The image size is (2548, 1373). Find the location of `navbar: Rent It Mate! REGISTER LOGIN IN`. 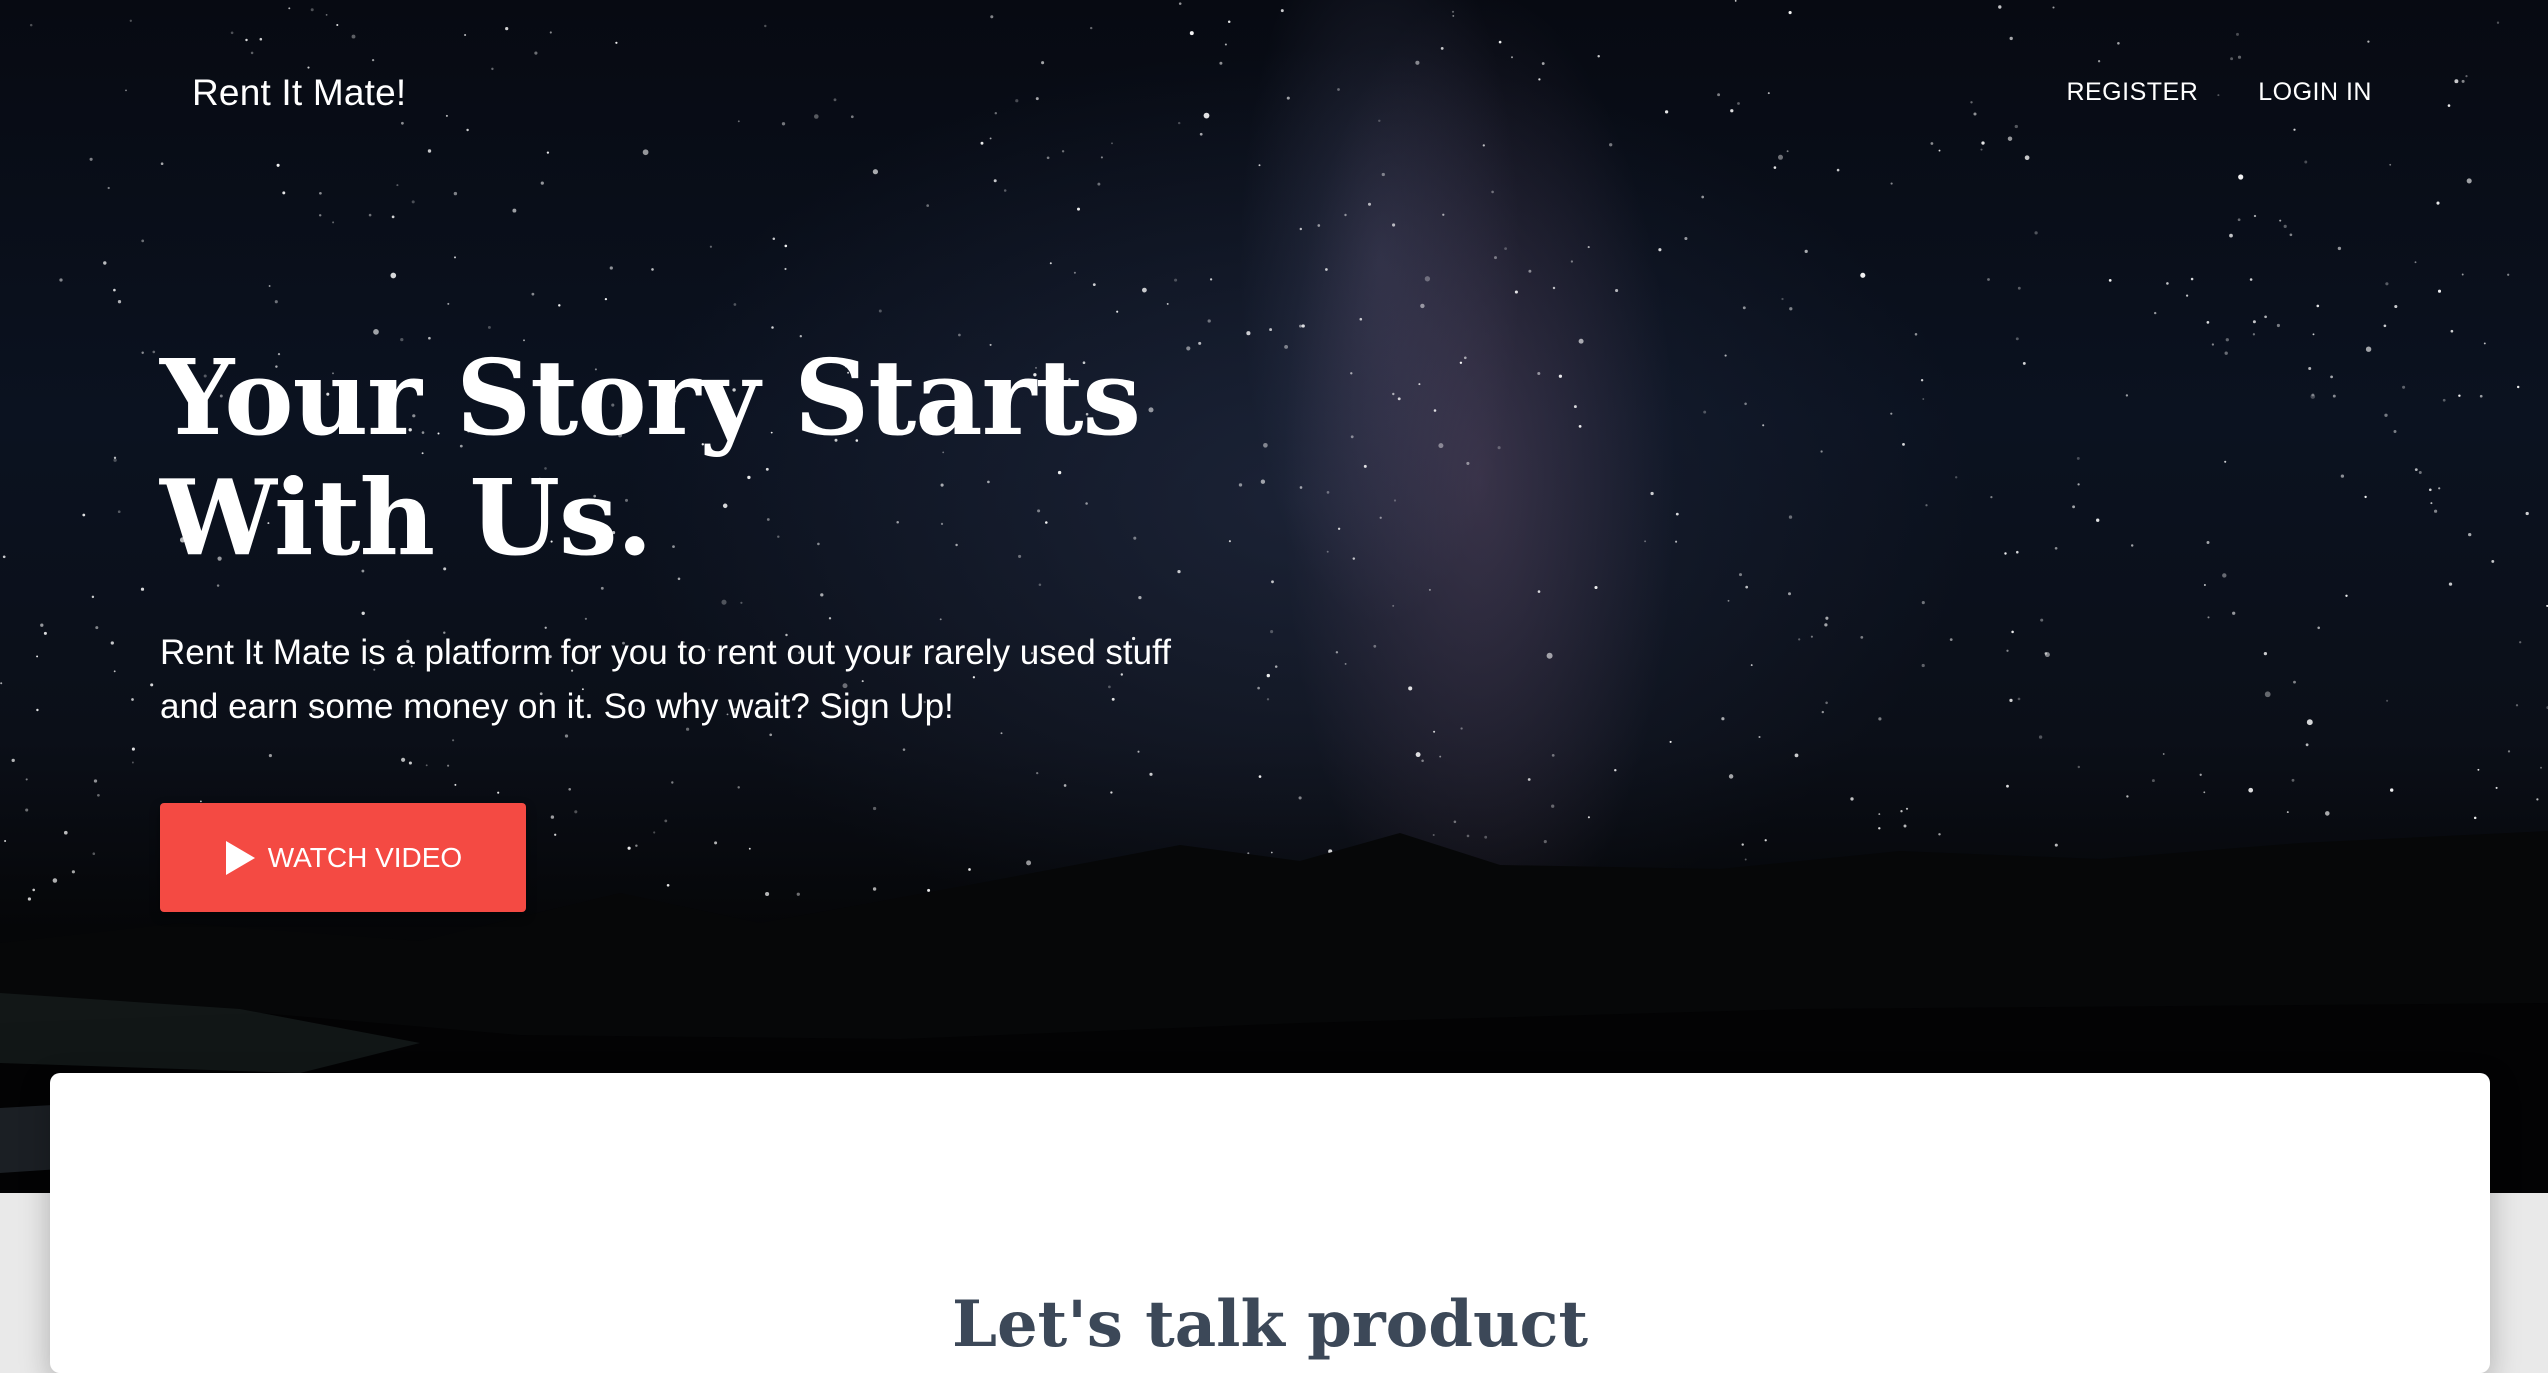

navbar: Rent It Mate! REGISTER LOGIN IN is located at coordinates (1274, 95).